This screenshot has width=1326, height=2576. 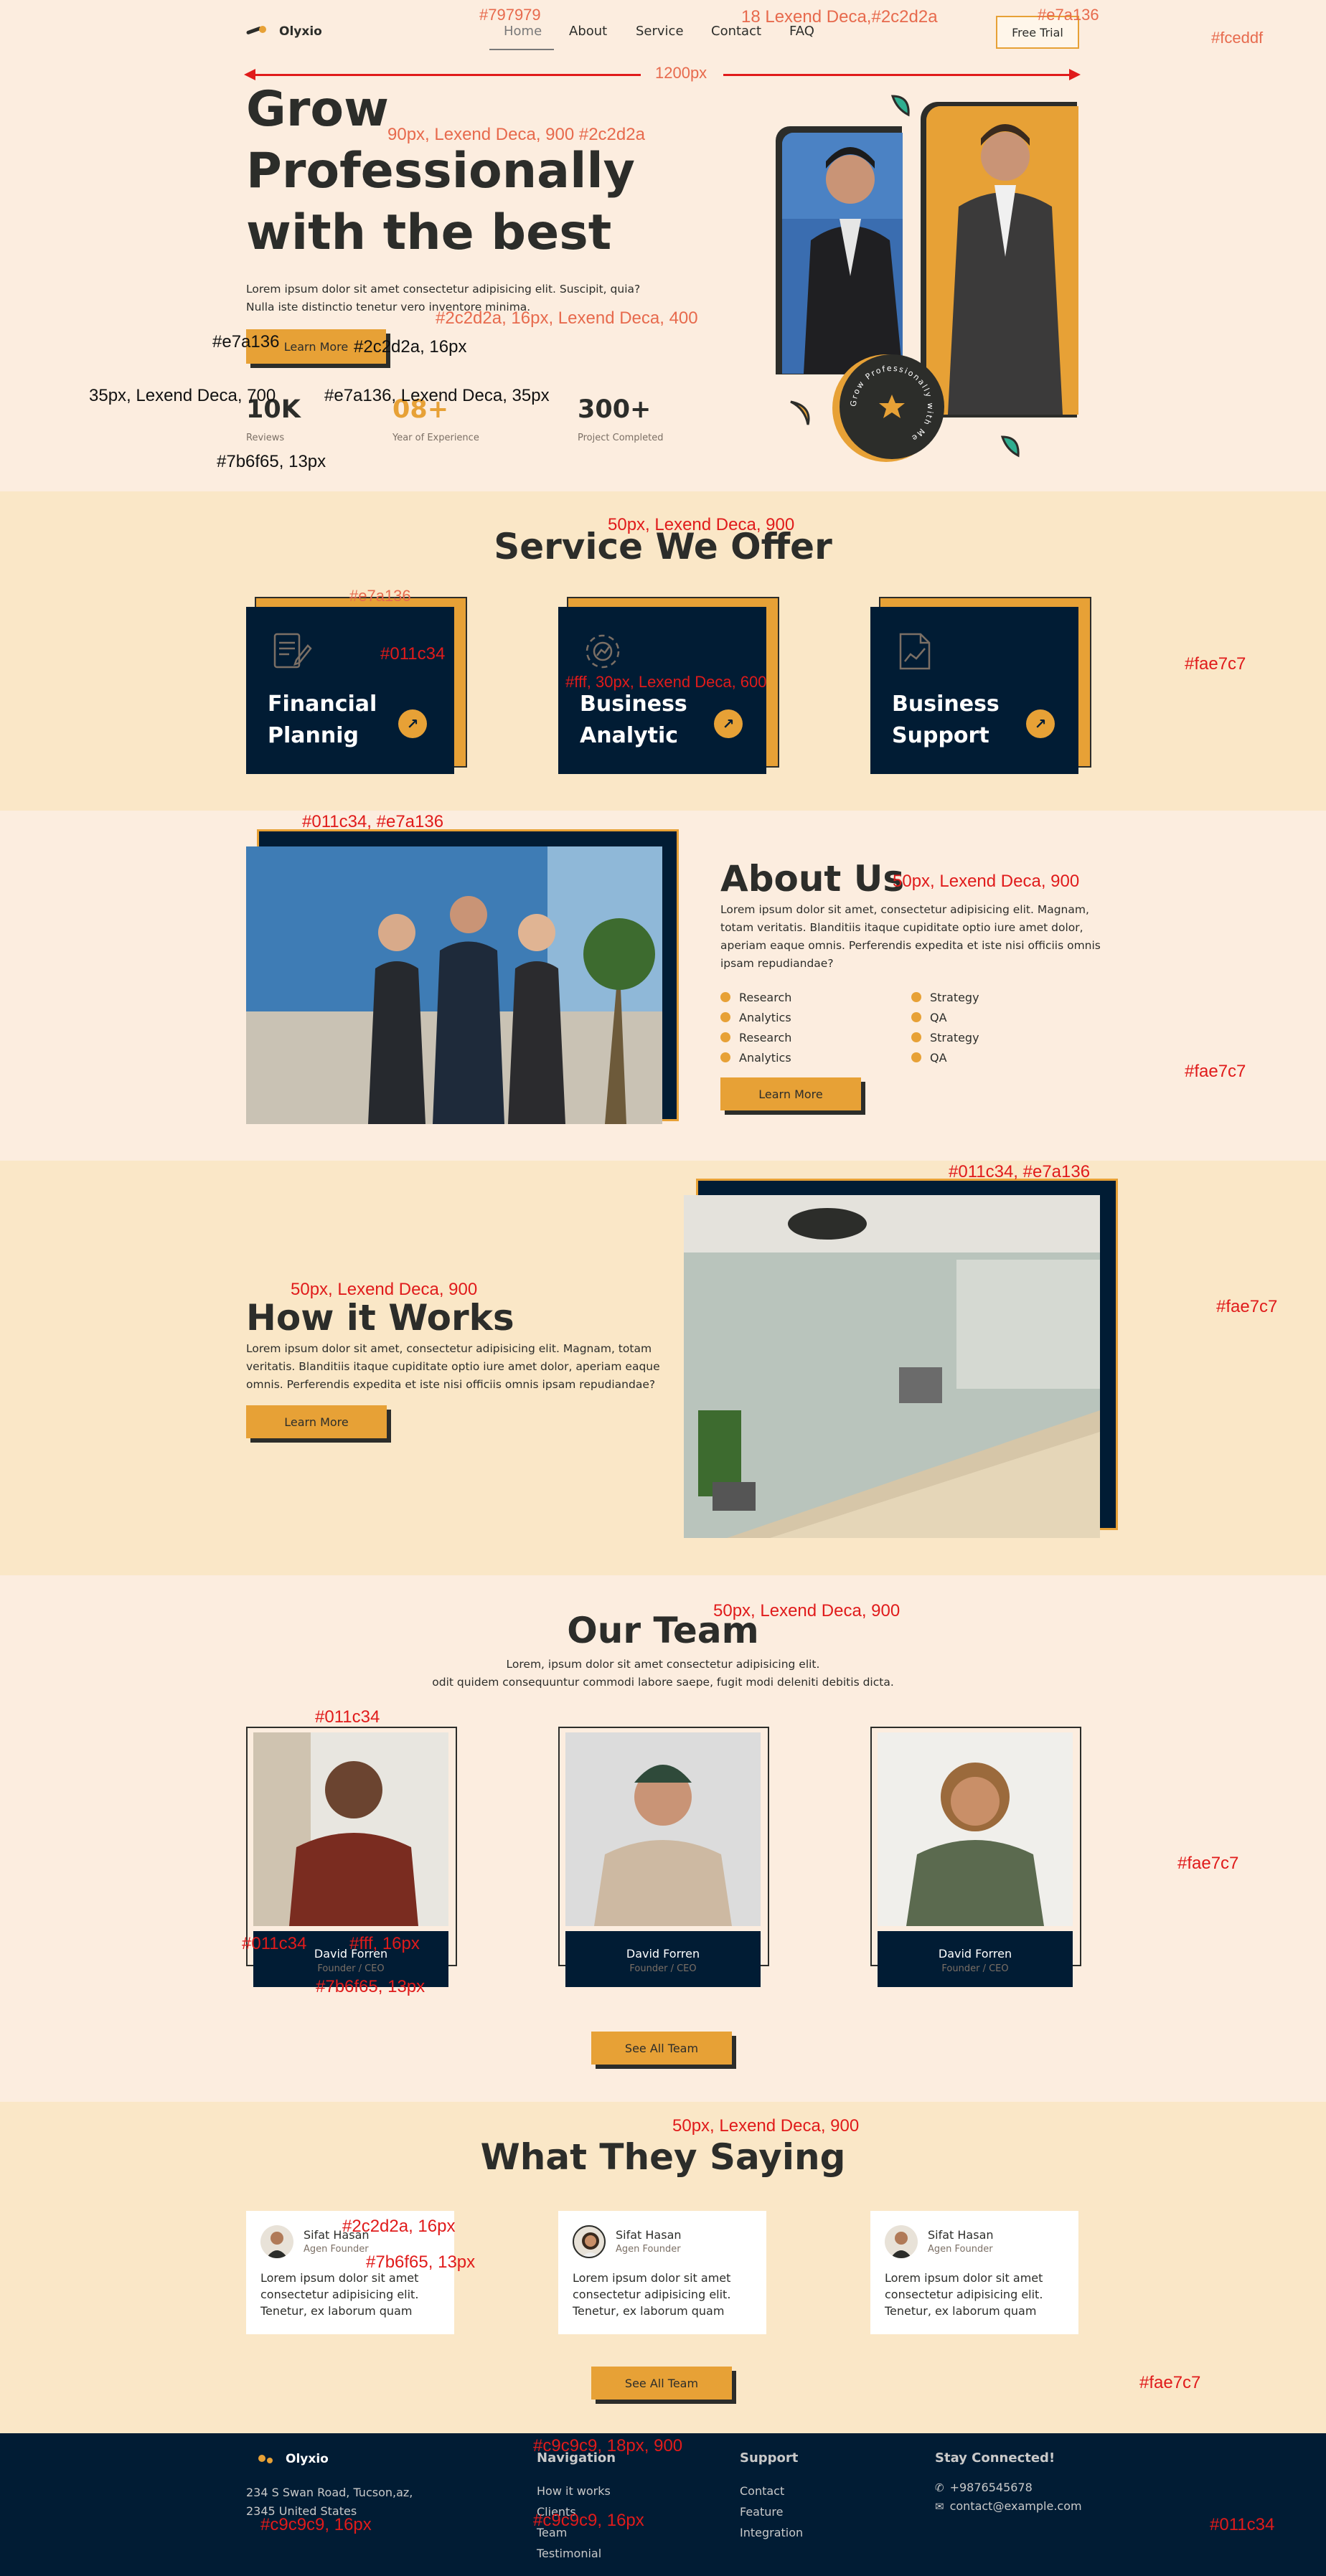 What do you see at coordinates (621, 419) in the screenshot?
I see `stat-projects: 300+ Project Completed` at bounding box center [621, 419].